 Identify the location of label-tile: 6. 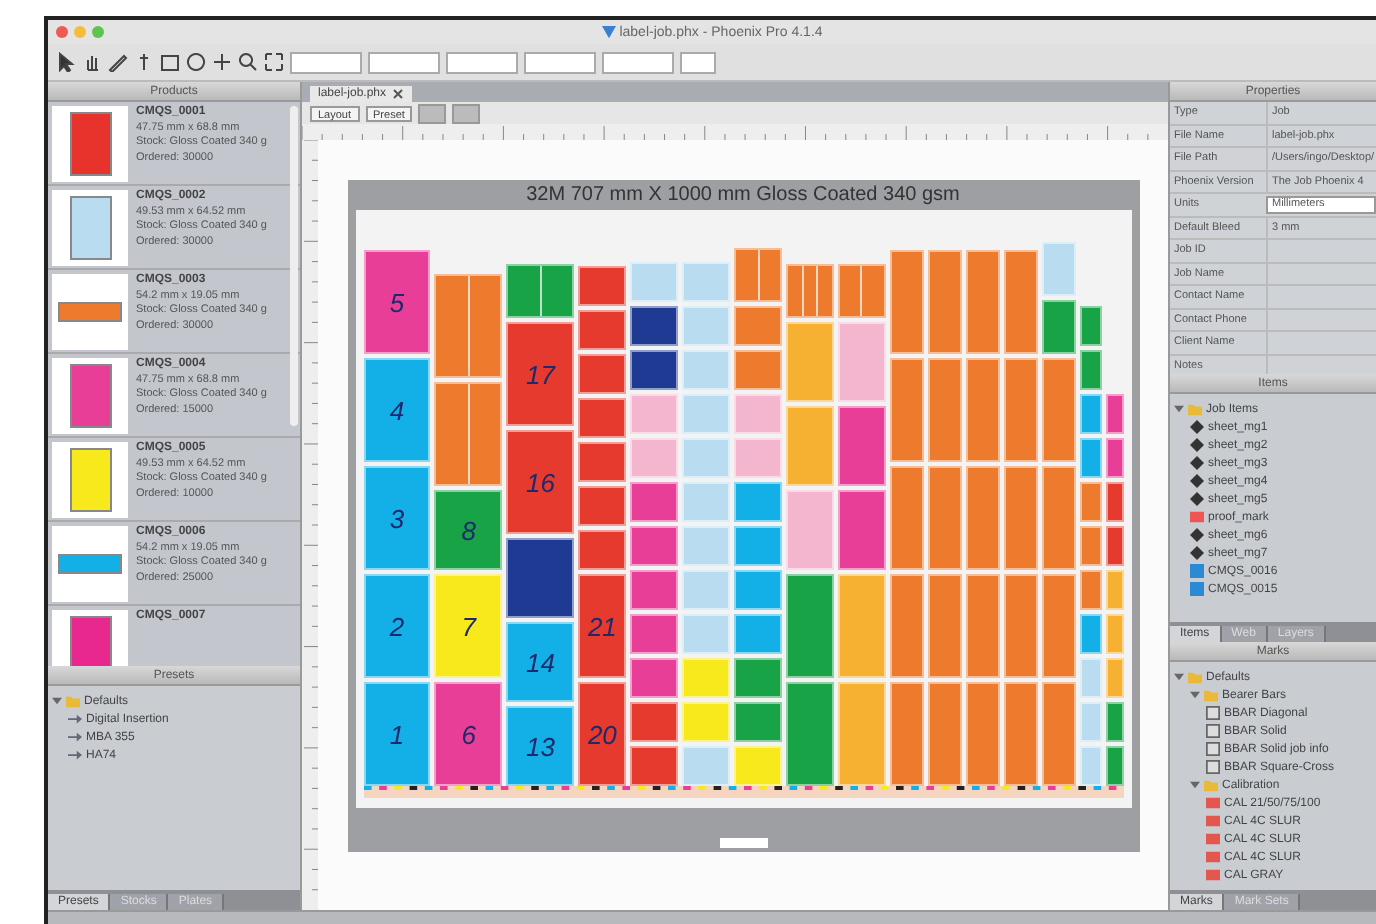
(468, 734).